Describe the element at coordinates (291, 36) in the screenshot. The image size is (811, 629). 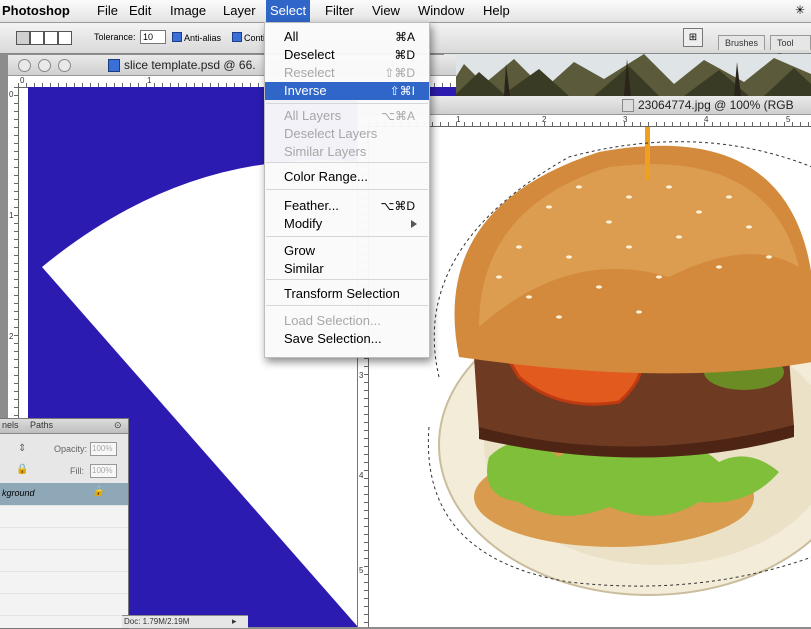
I see `menu-item-label: All` at that location.